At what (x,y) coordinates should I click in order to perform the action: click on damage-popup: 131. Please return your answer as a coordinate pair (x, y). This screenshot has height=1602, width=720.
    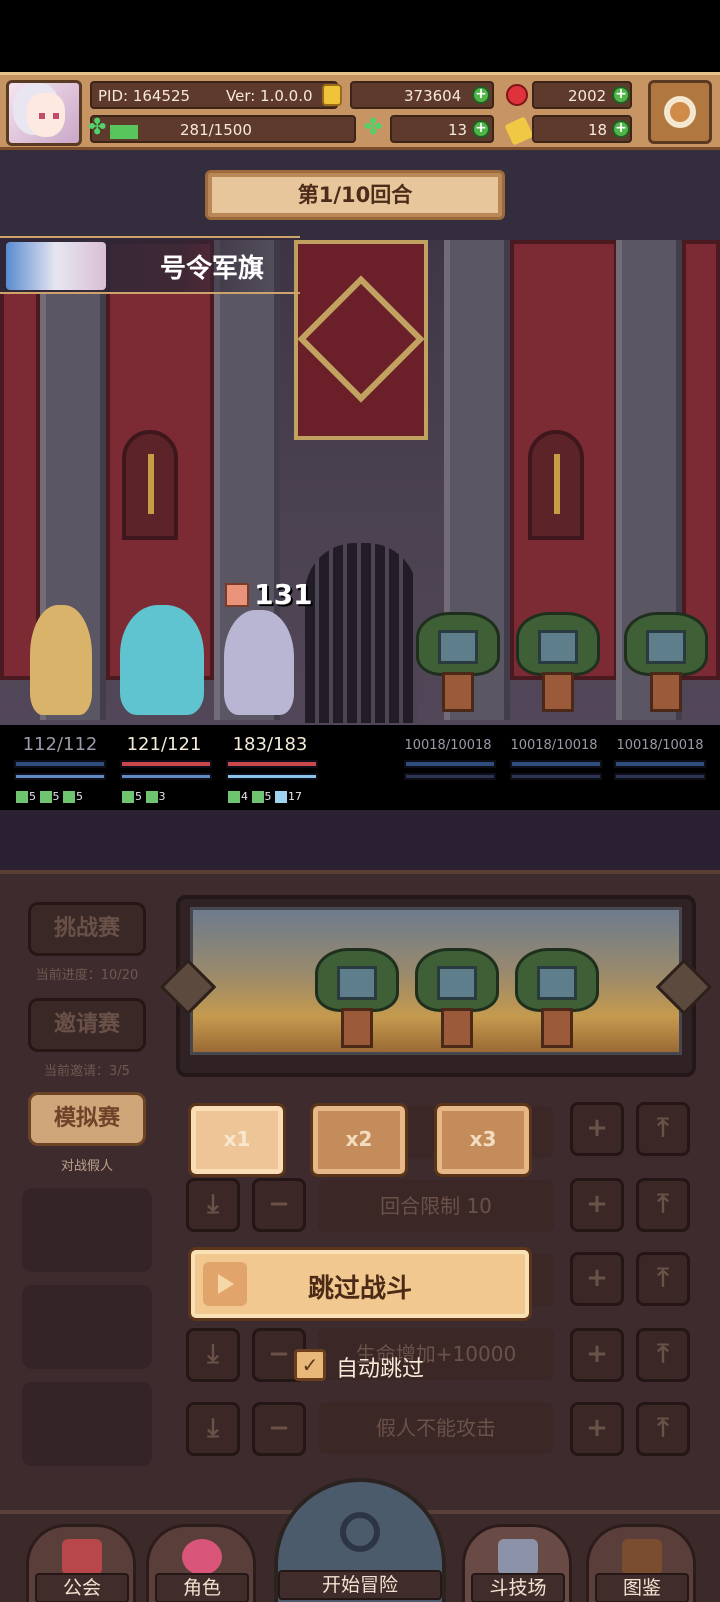
    Looking at the image, I should click on (269, 594).